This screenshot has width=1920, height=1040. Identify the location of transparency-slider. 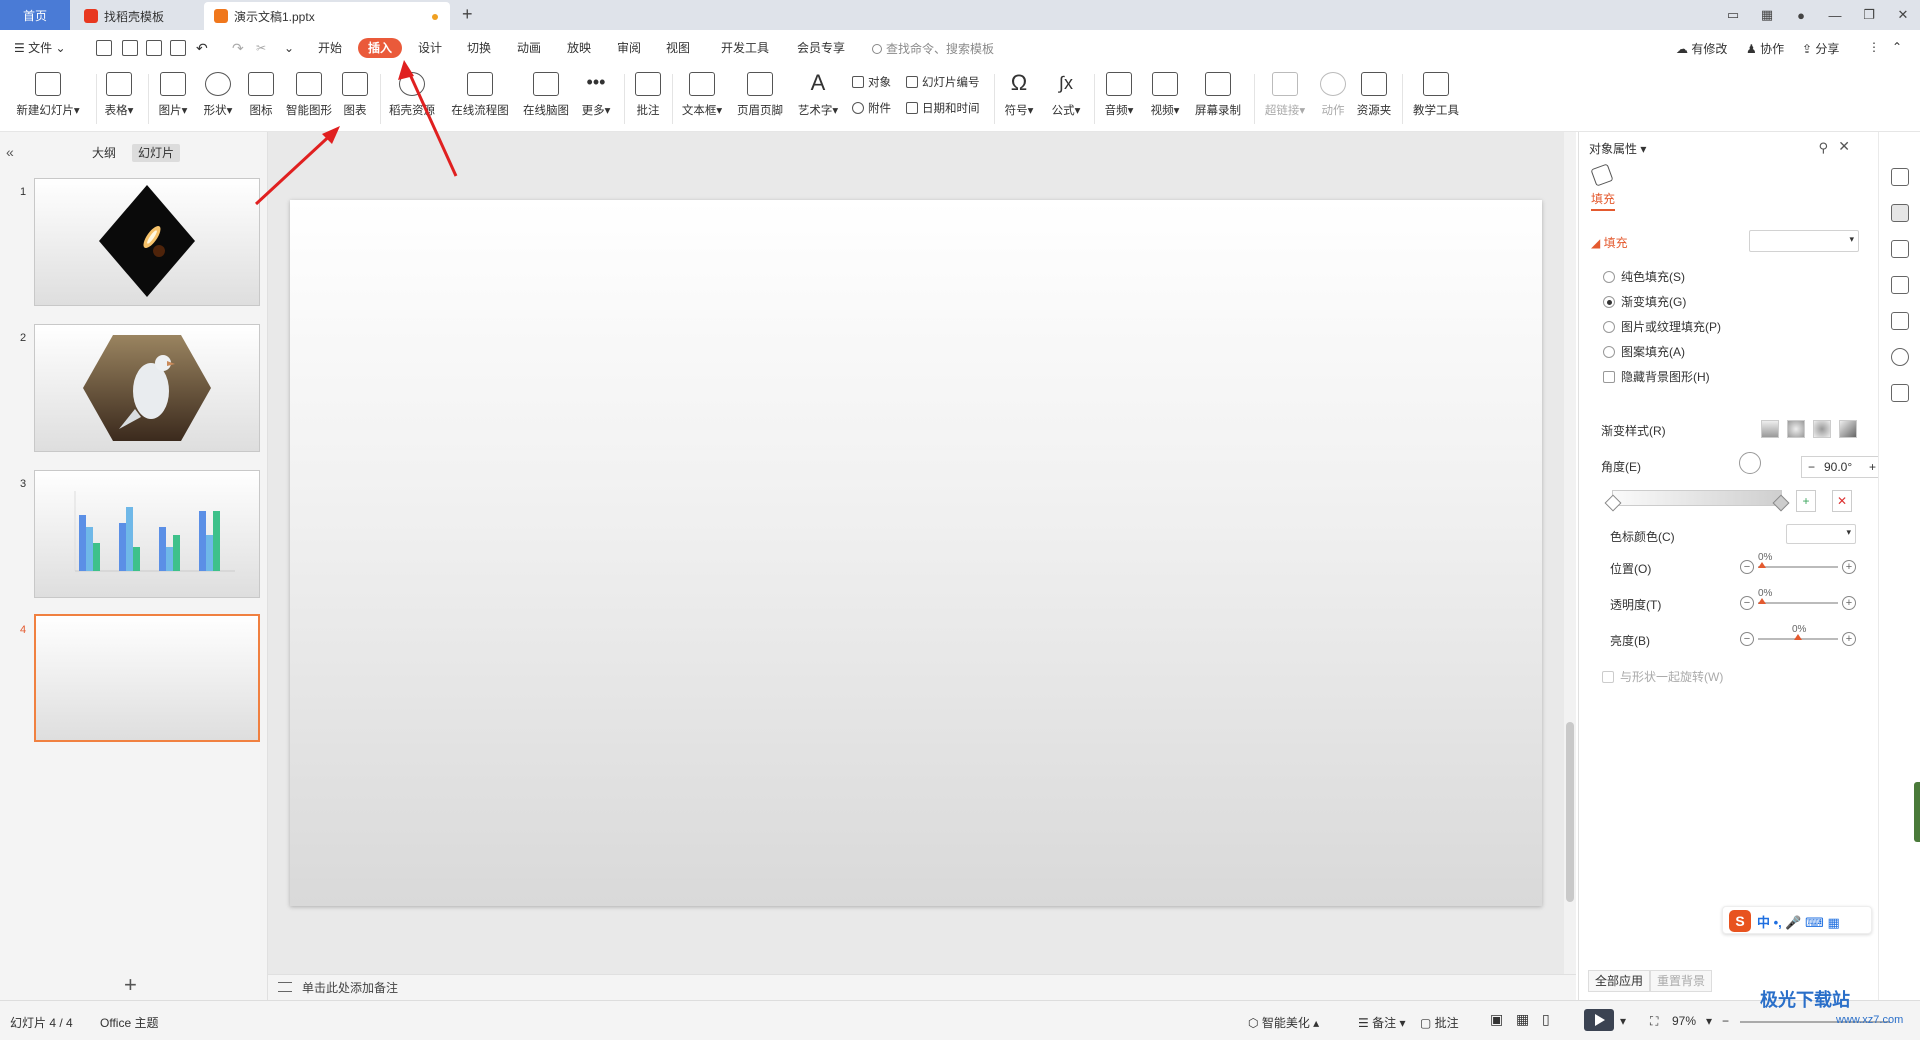
(1798, 601).